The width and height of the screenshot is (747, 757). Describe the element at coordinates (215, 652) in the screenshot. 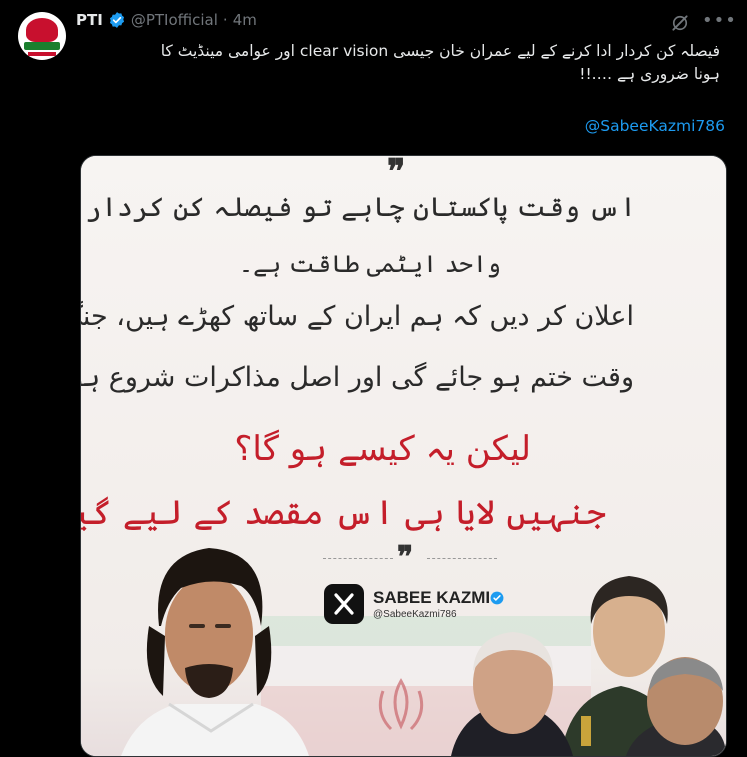

I see `portrait-left` at that location.